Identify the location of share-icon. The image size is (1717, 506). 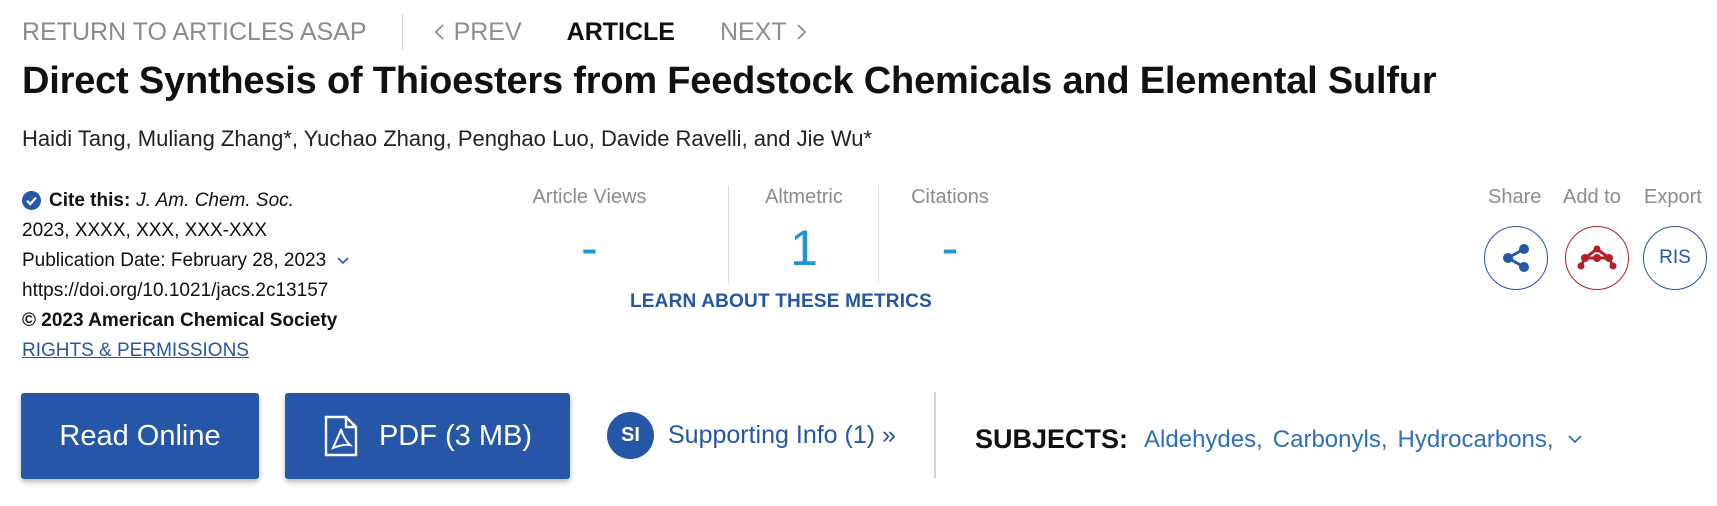
(1516, 258).